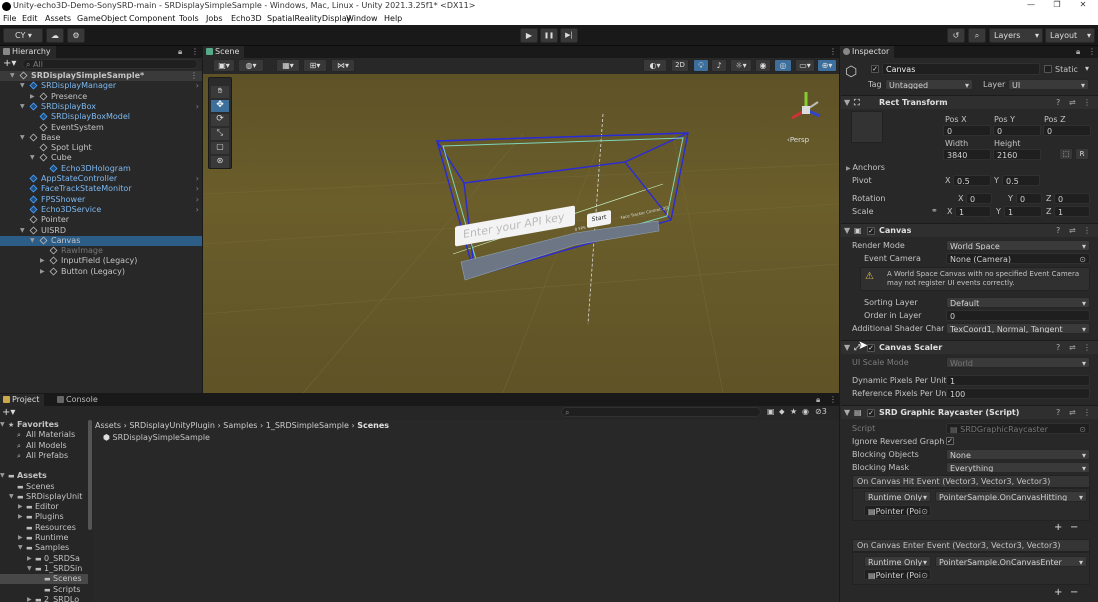 The height and width of the screenshot is (602, 1098). I want to click on cloud-icon: ☁, so click(55, 35).